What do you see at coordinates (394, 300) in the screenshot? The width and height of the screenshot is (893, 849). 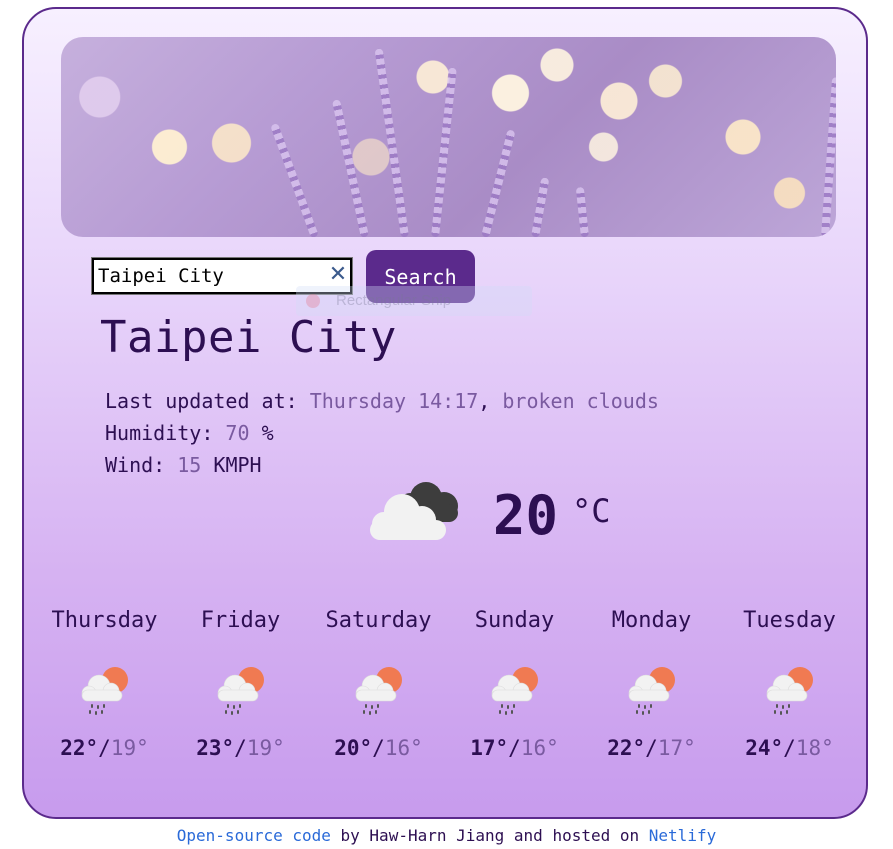 I see `snip-tooltip-label: Rectangular Snip` at bounding box center [394, 300].